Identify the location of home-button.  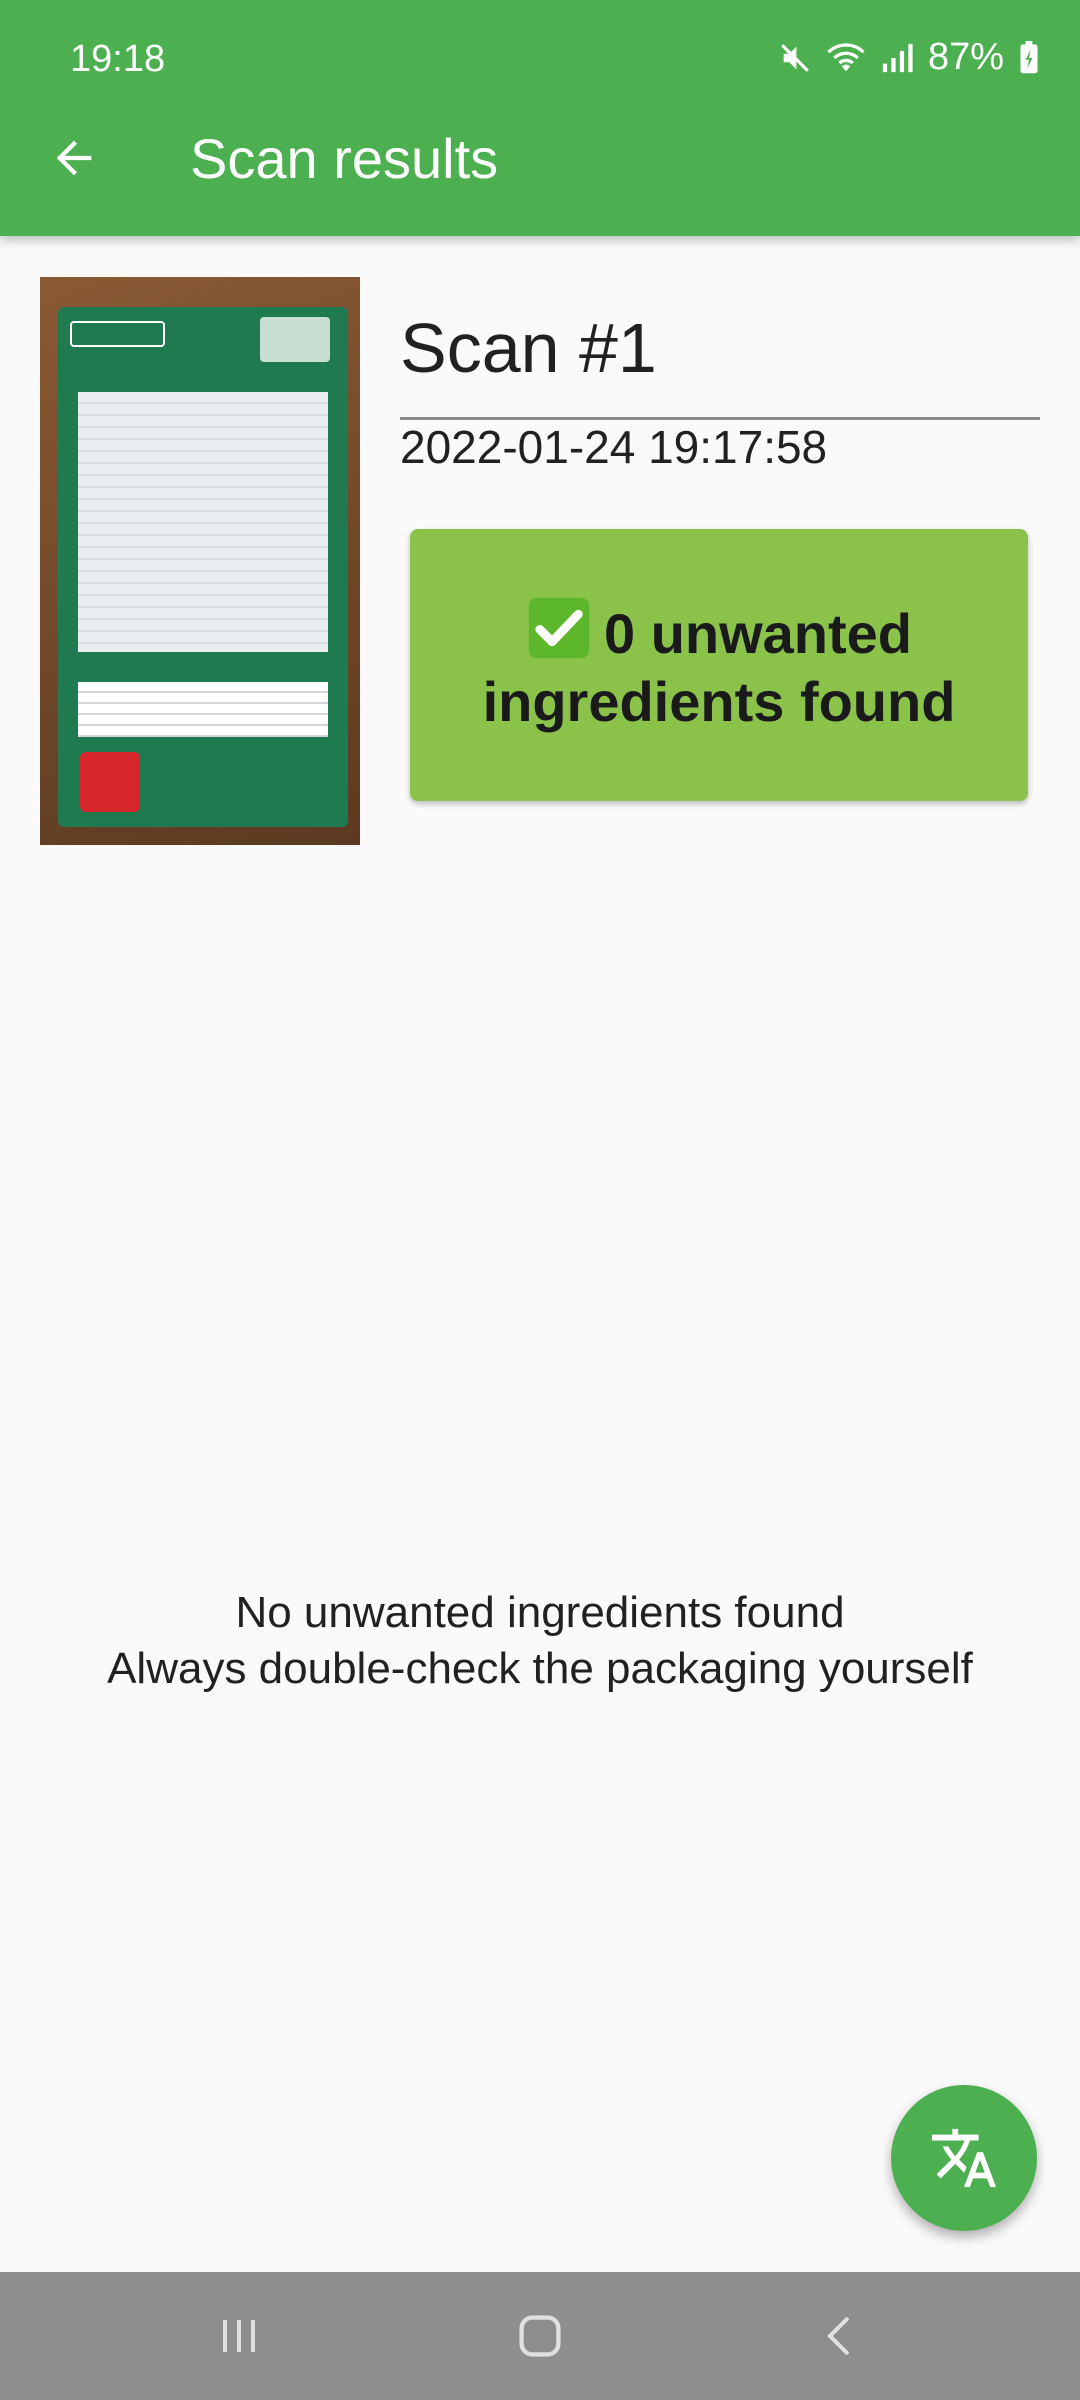
(540, 2336).